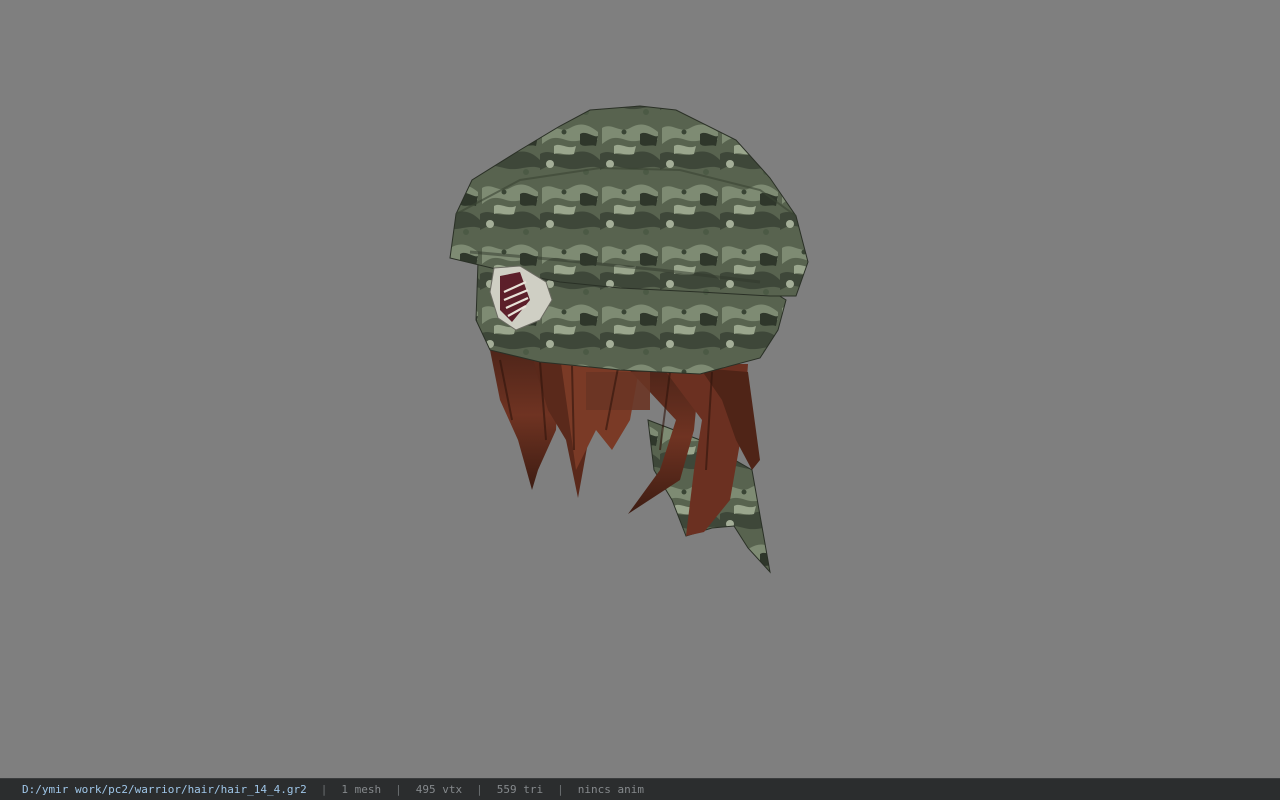  Describe the element at coordinates (520, 789) in the screenshot. I see `triangle-count: 559 tri` at that location.